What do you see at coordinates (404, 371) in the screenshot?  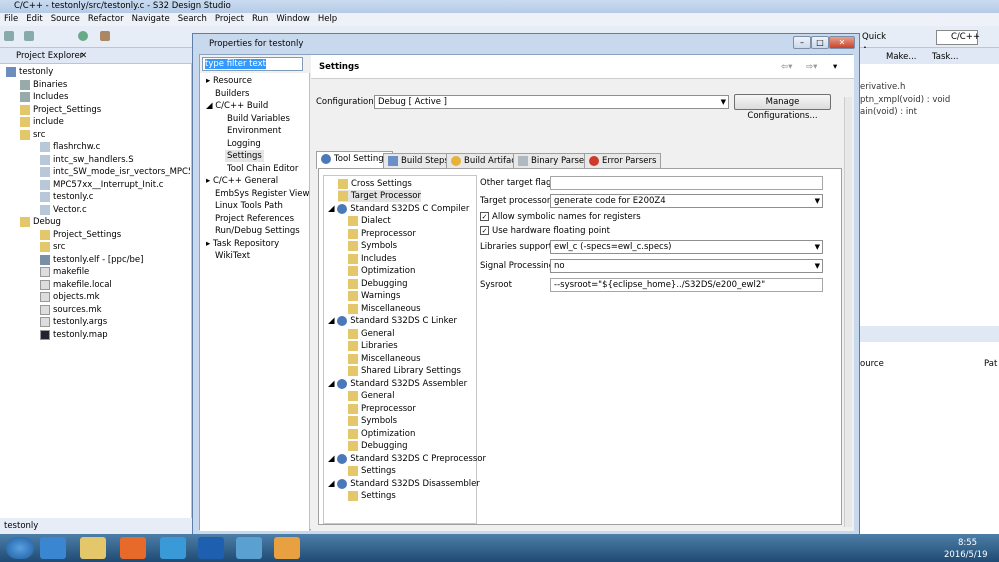 I see `tool-item: Shared Library Settings` at bounding box center [404, 371].